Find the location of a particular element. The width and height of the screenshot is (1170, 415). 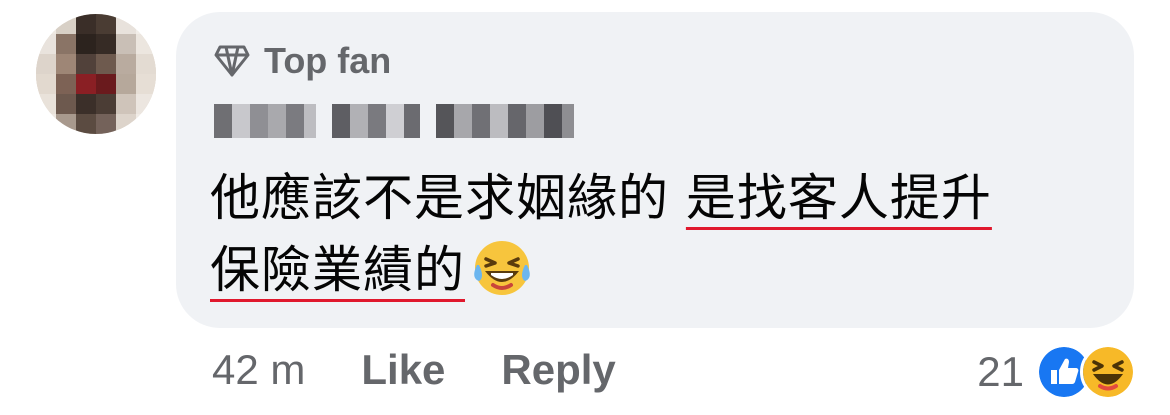

avatar-image is located at coordinates (96, 74).